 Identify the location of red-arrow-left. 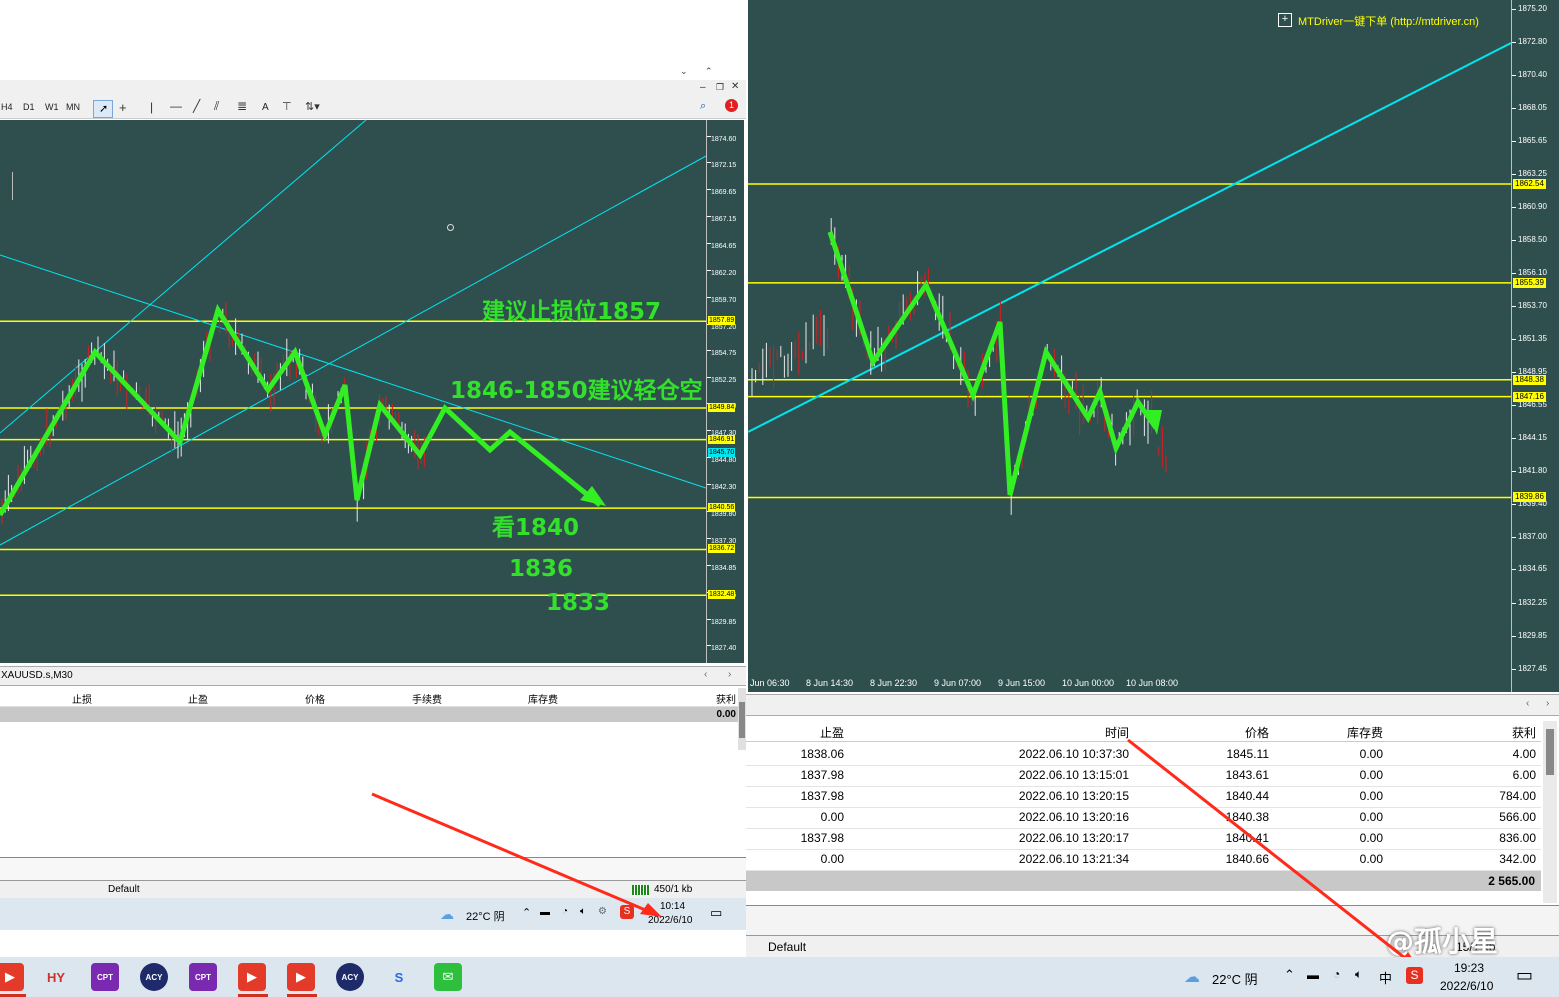
(511, 853).